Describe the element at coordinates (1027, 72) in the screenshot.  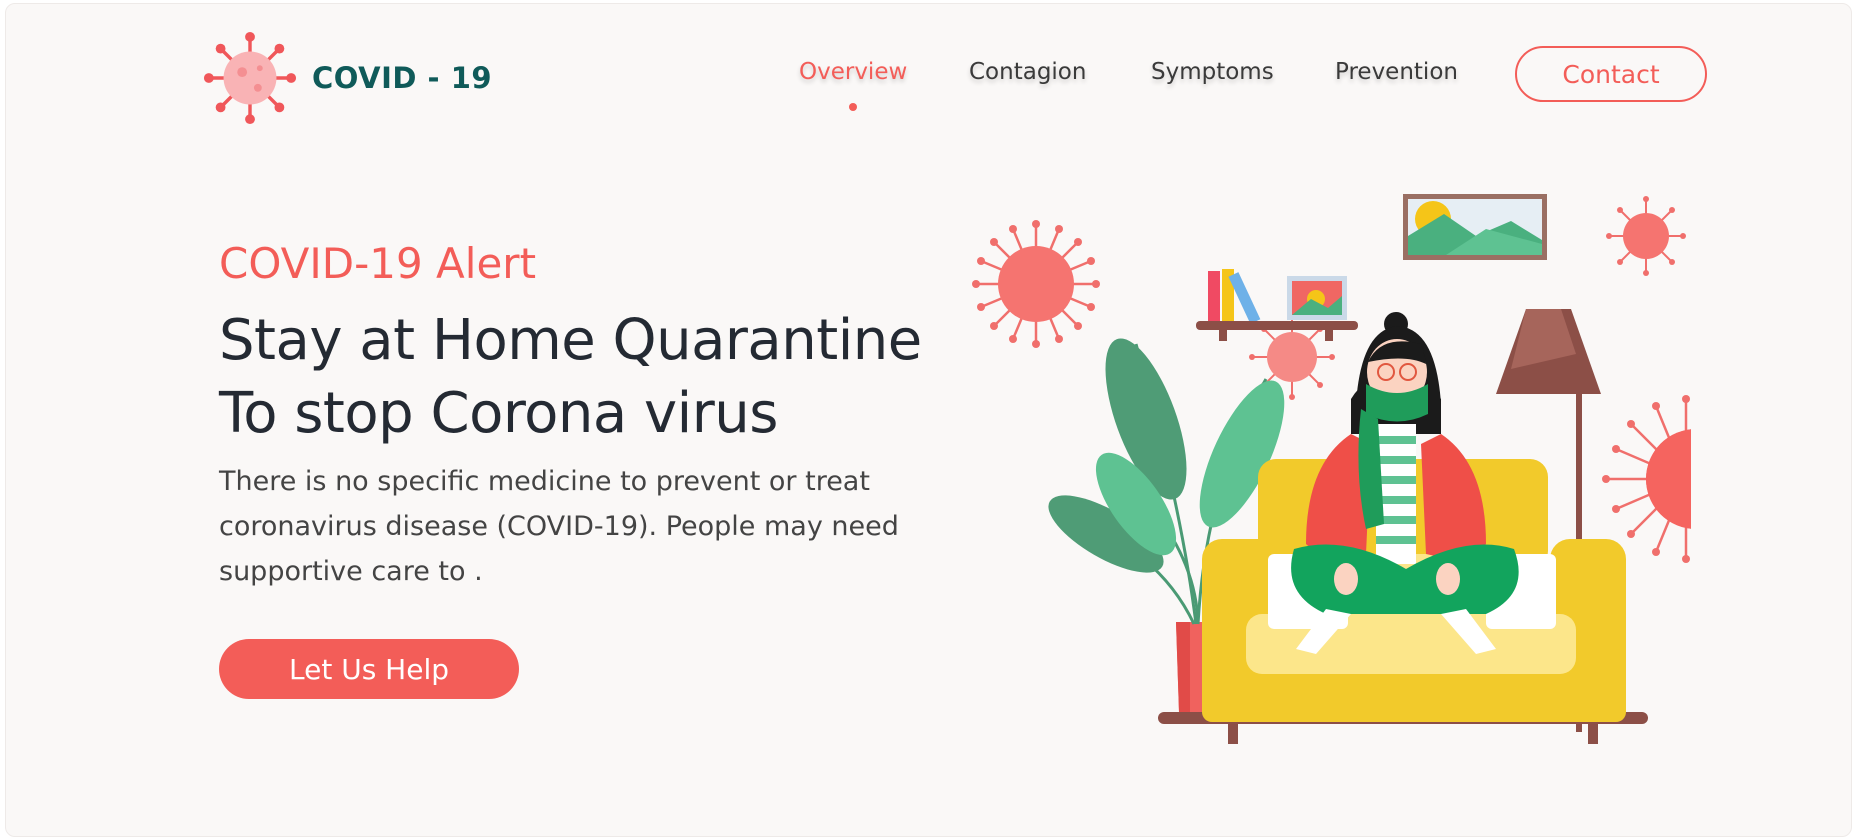
I see `nav-item-contagion: Contagion` at that location.